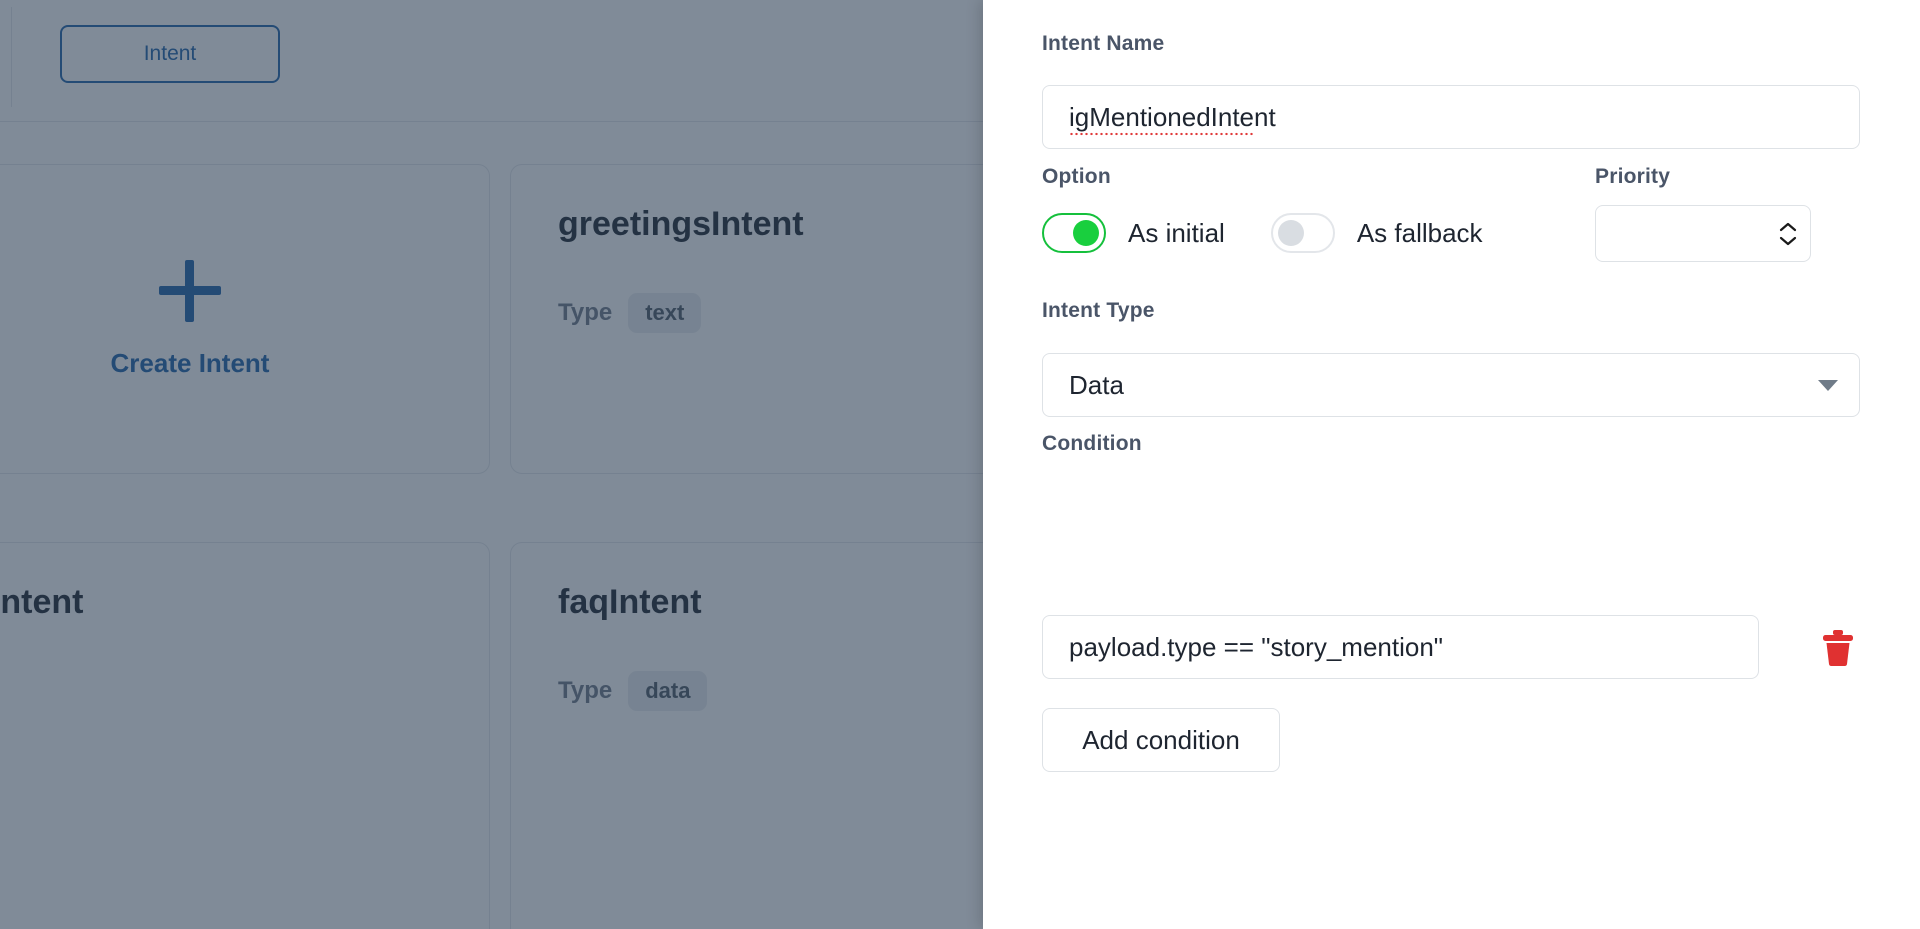 This screenshot has width=1920, height=929. Describe the element at coordinates (681, 224) in the screenshot. I see `intent-card-title: greetingsIntent` at that location.